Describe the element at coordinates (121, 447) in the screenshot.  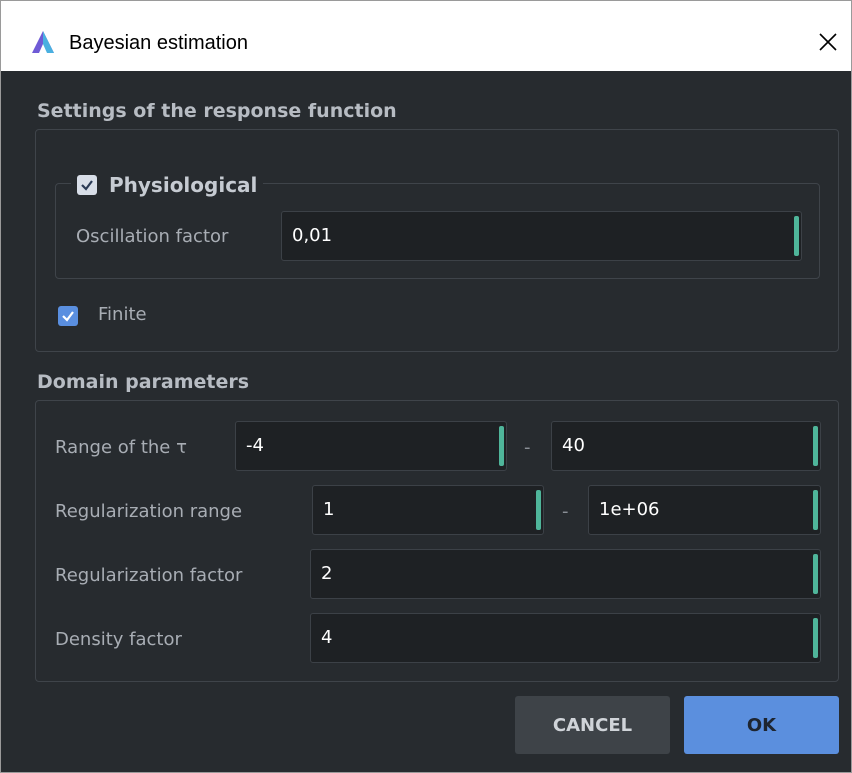
I see `range-tau-label: Range of the τ` at that location.